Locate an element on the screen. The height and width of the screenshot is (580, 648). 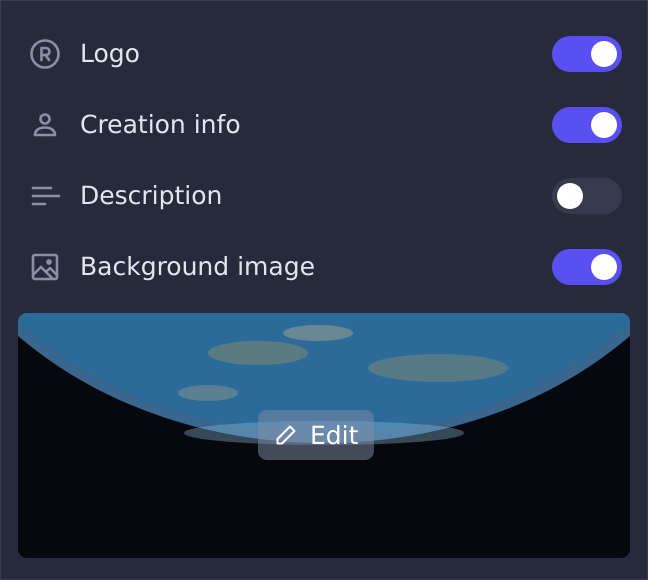
pencil-icon is located at coordinates (286, 435).